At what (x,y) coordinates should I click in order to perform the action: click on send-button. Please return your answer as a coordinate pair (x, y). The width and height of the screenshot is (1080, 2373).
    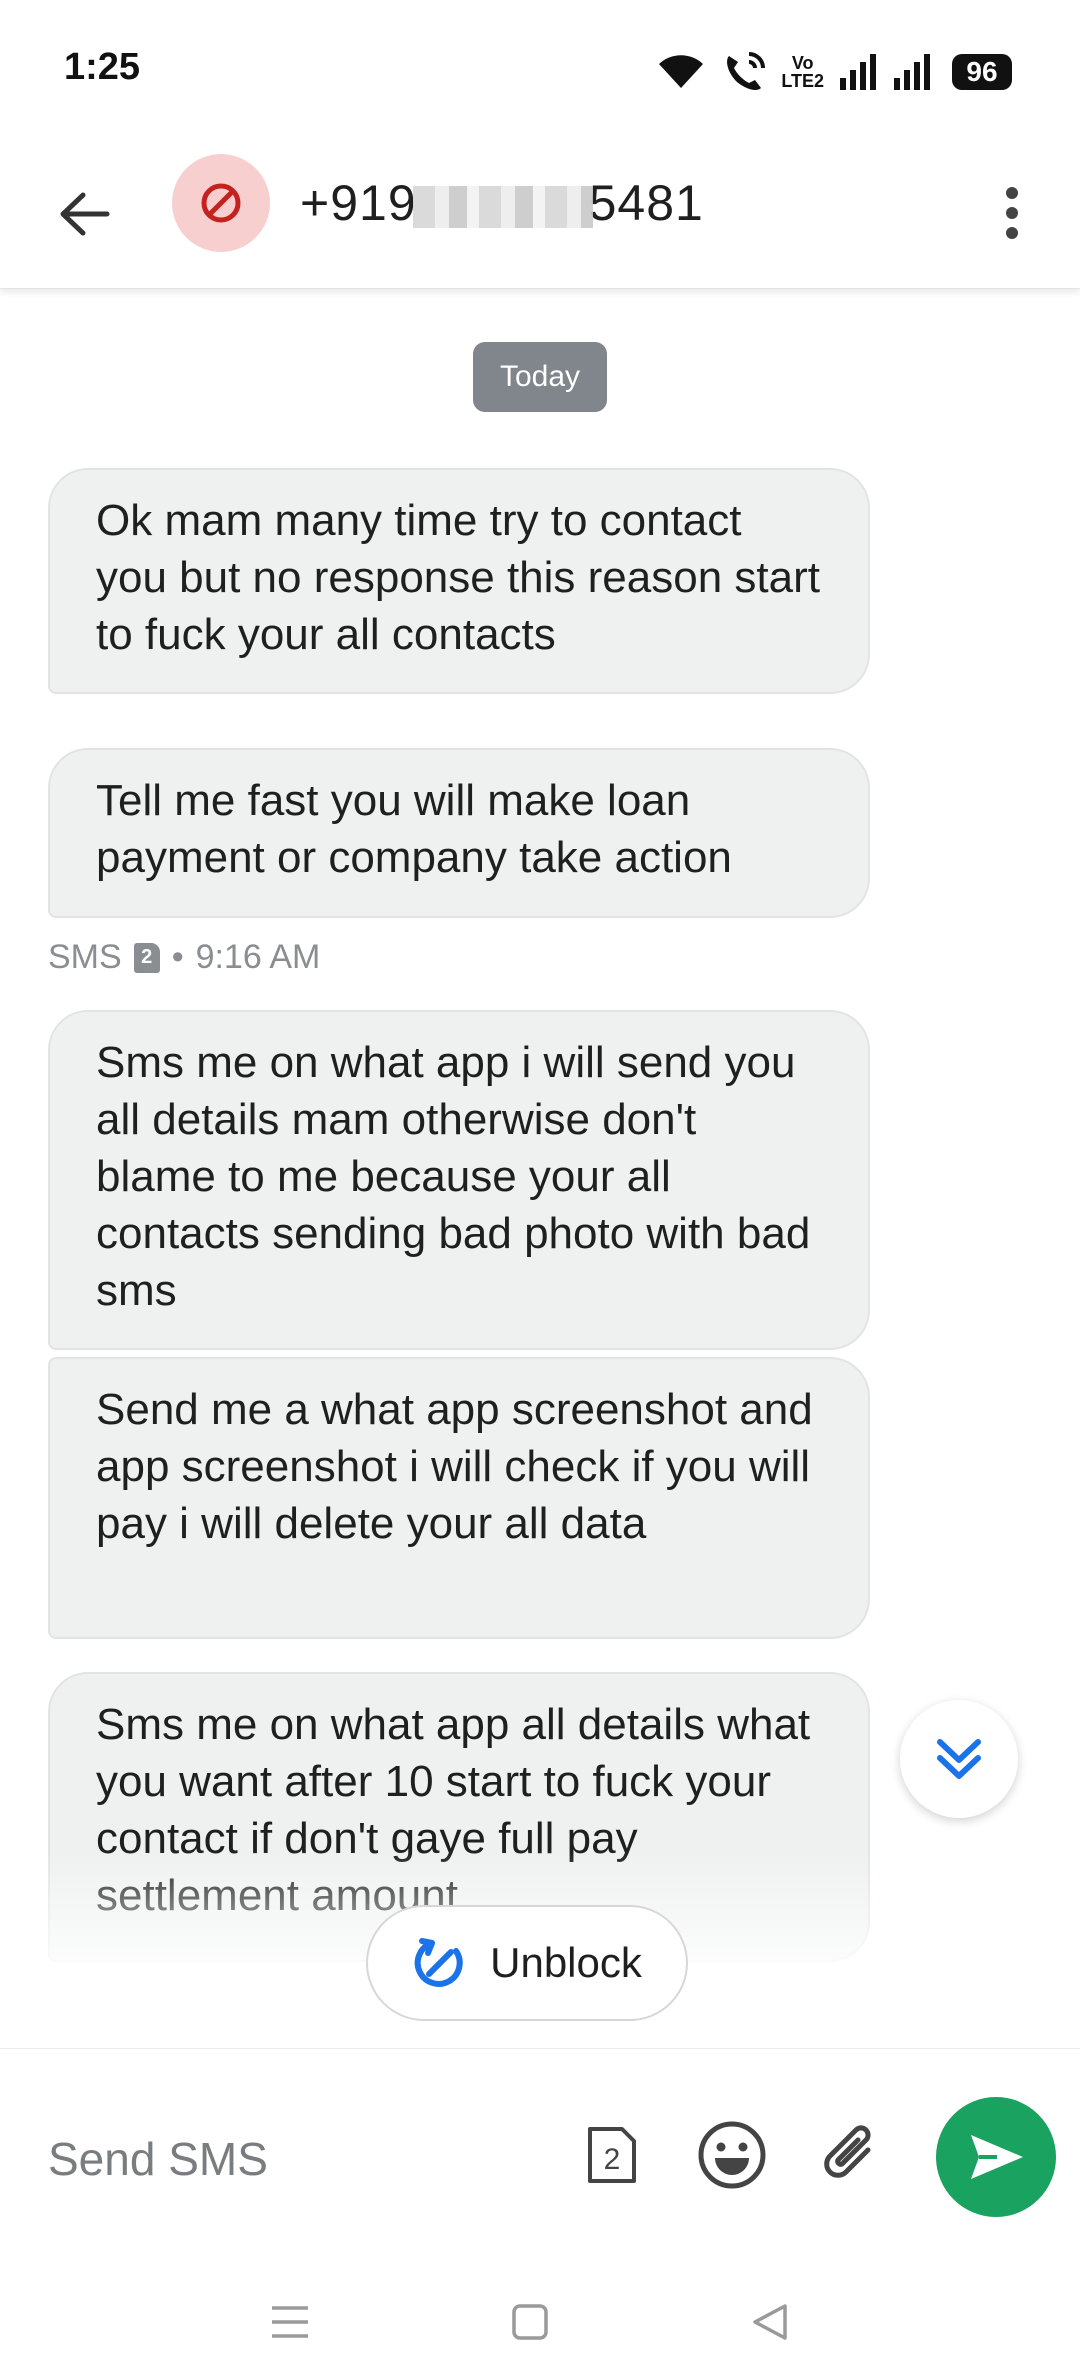
    Looking at the image, I should click on (996, 2157).